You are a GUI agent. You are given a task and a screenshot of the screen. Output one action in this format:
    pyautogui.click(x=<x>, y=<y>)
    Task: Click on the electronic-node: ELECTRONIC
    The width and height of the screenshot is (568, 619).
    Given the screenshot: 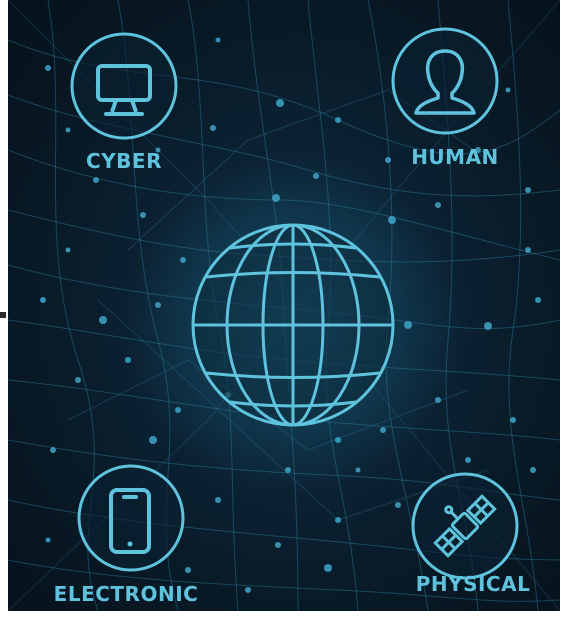 What is the action you would take?
    pyautogui.click(x=126, y=535)
    